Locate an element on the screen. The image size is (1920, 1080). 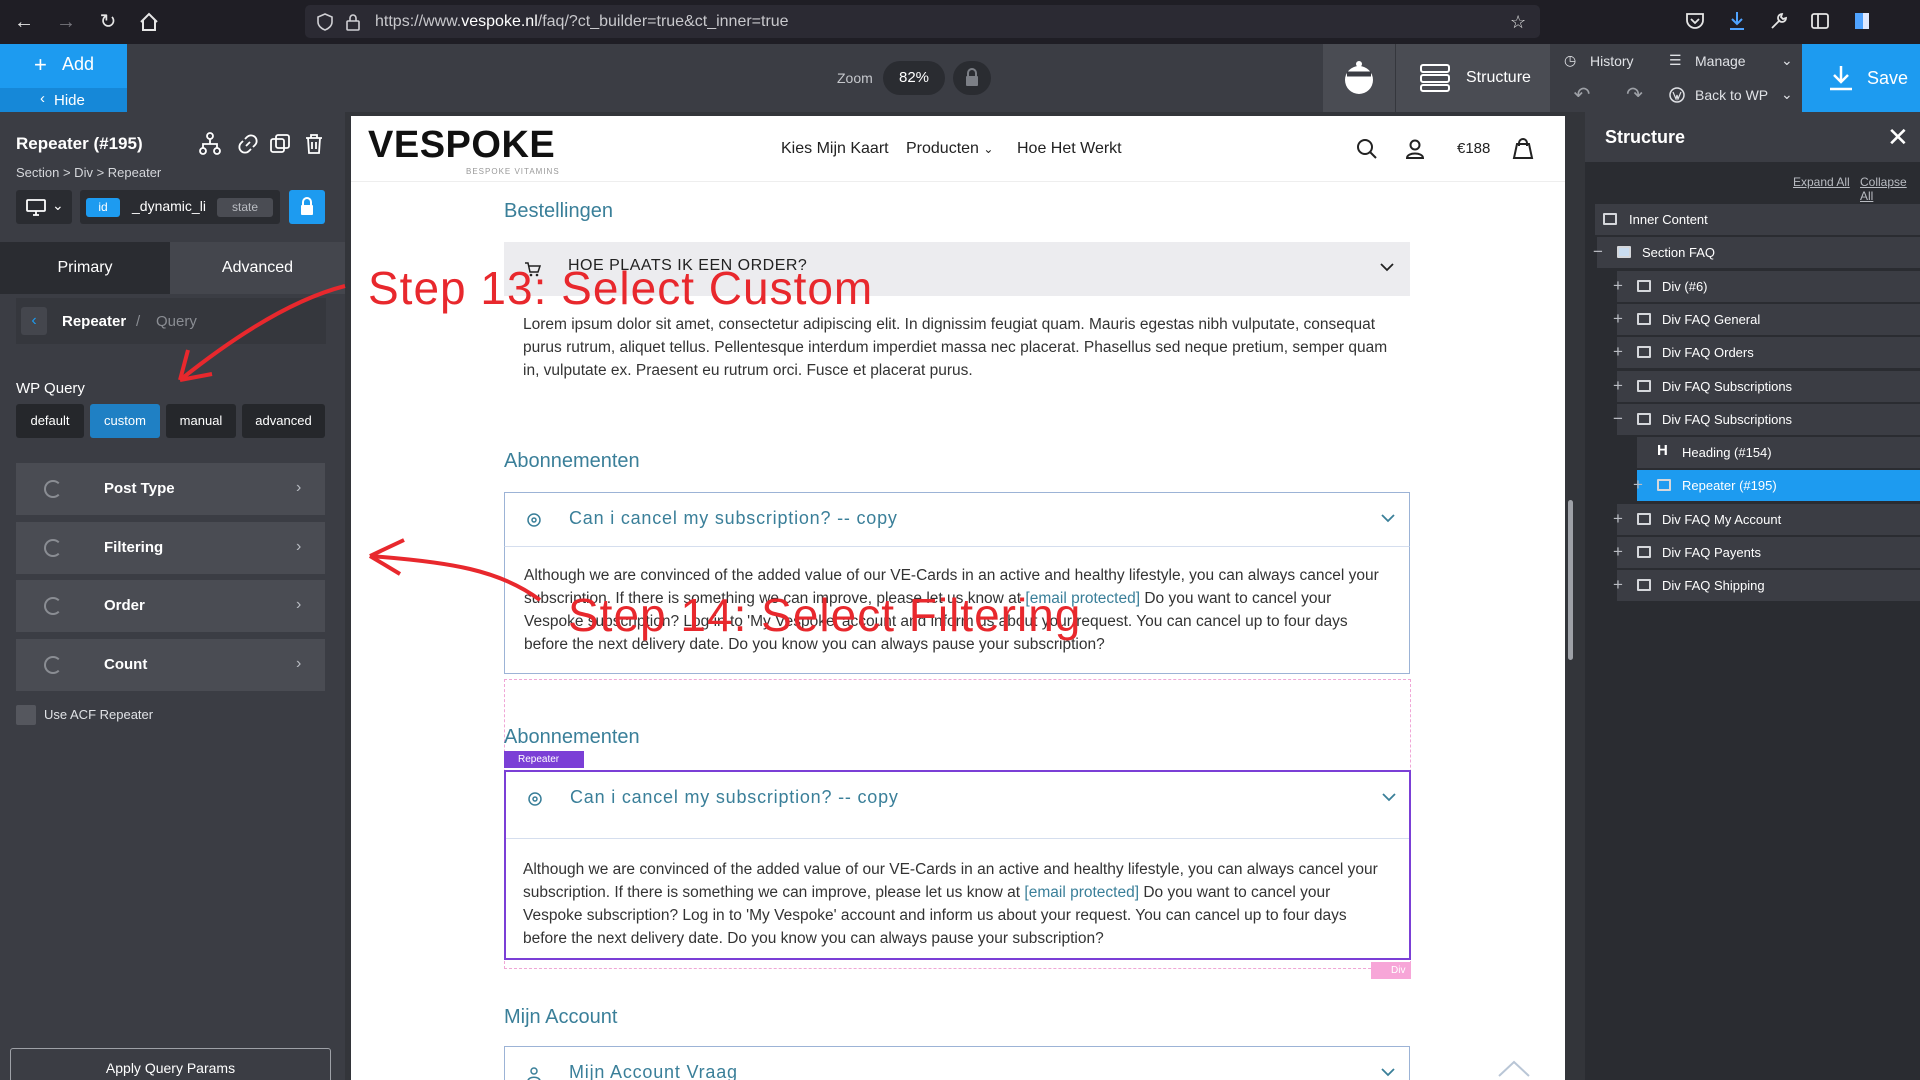
faq-question: Mijn Account Vraag is located at coordinates (957, 1063).